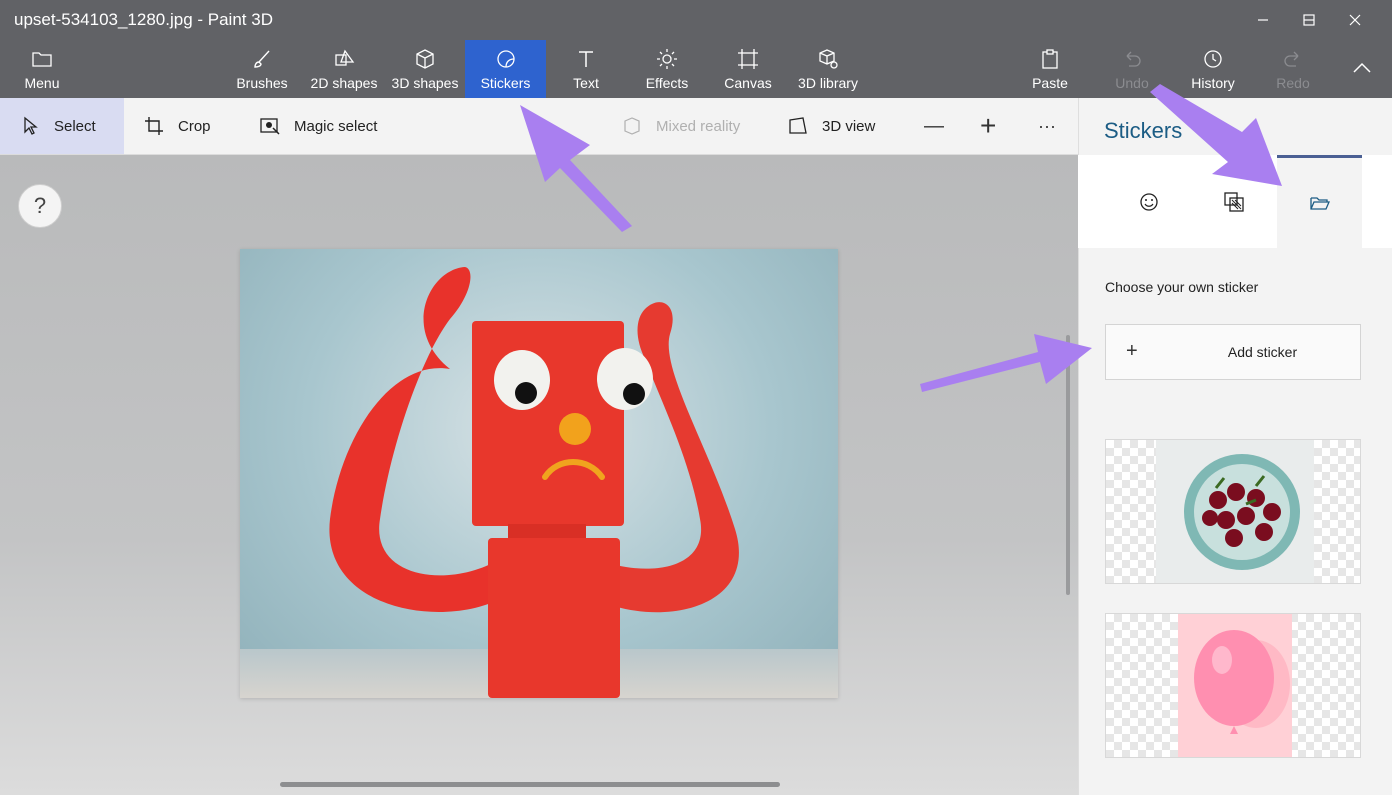 The image size is (1392, 795). Describe the element at coordinates (576, 168) in the screenshot. I see `arrow-to-stickers` at that location.